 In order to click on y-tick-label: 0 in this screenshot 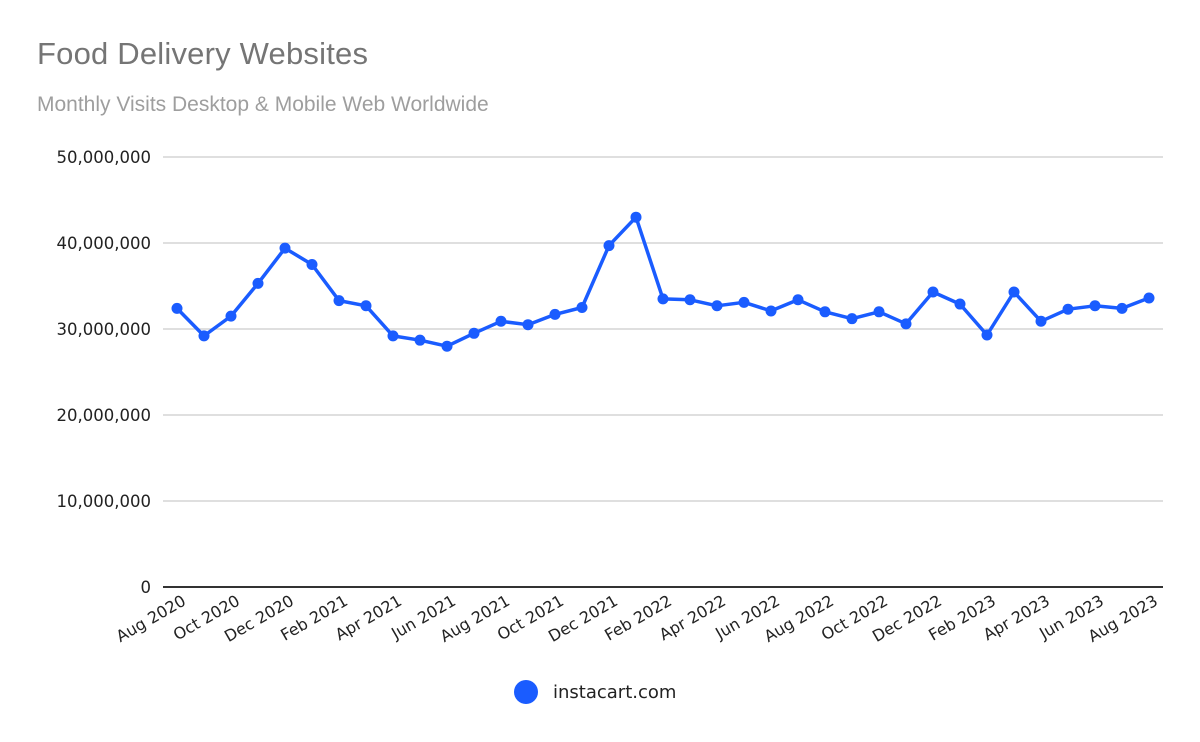, I will do `click(146, 587)`.